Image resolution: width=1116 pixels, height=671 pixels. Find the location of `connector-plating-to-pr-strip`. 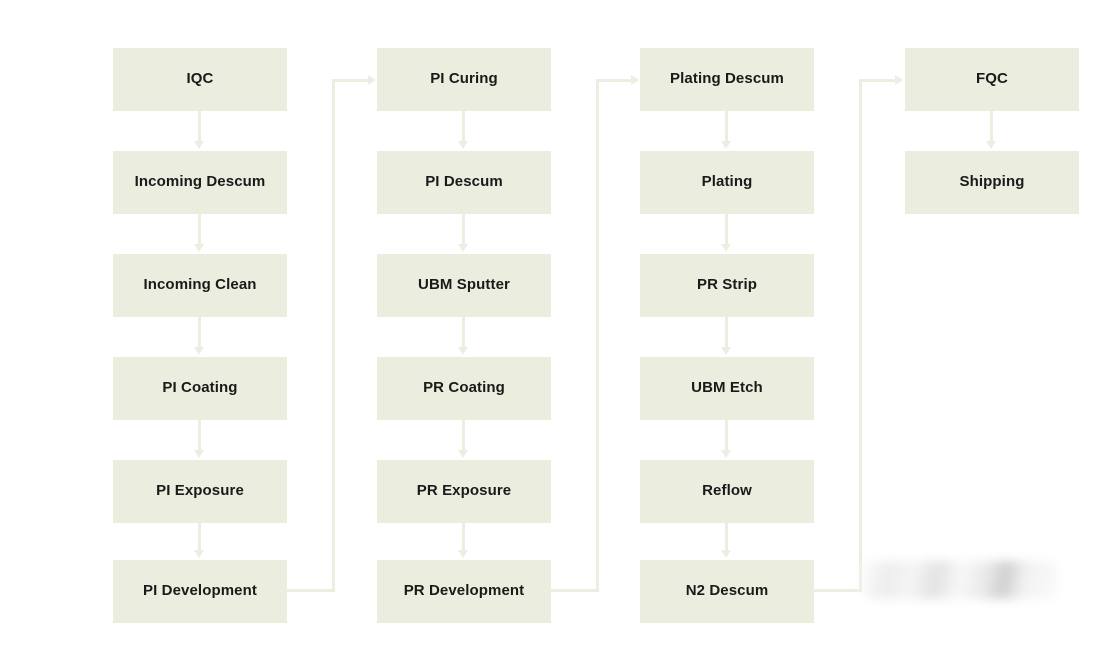

connector-plating-to-pr-strip is located at coordinates (726, 230).